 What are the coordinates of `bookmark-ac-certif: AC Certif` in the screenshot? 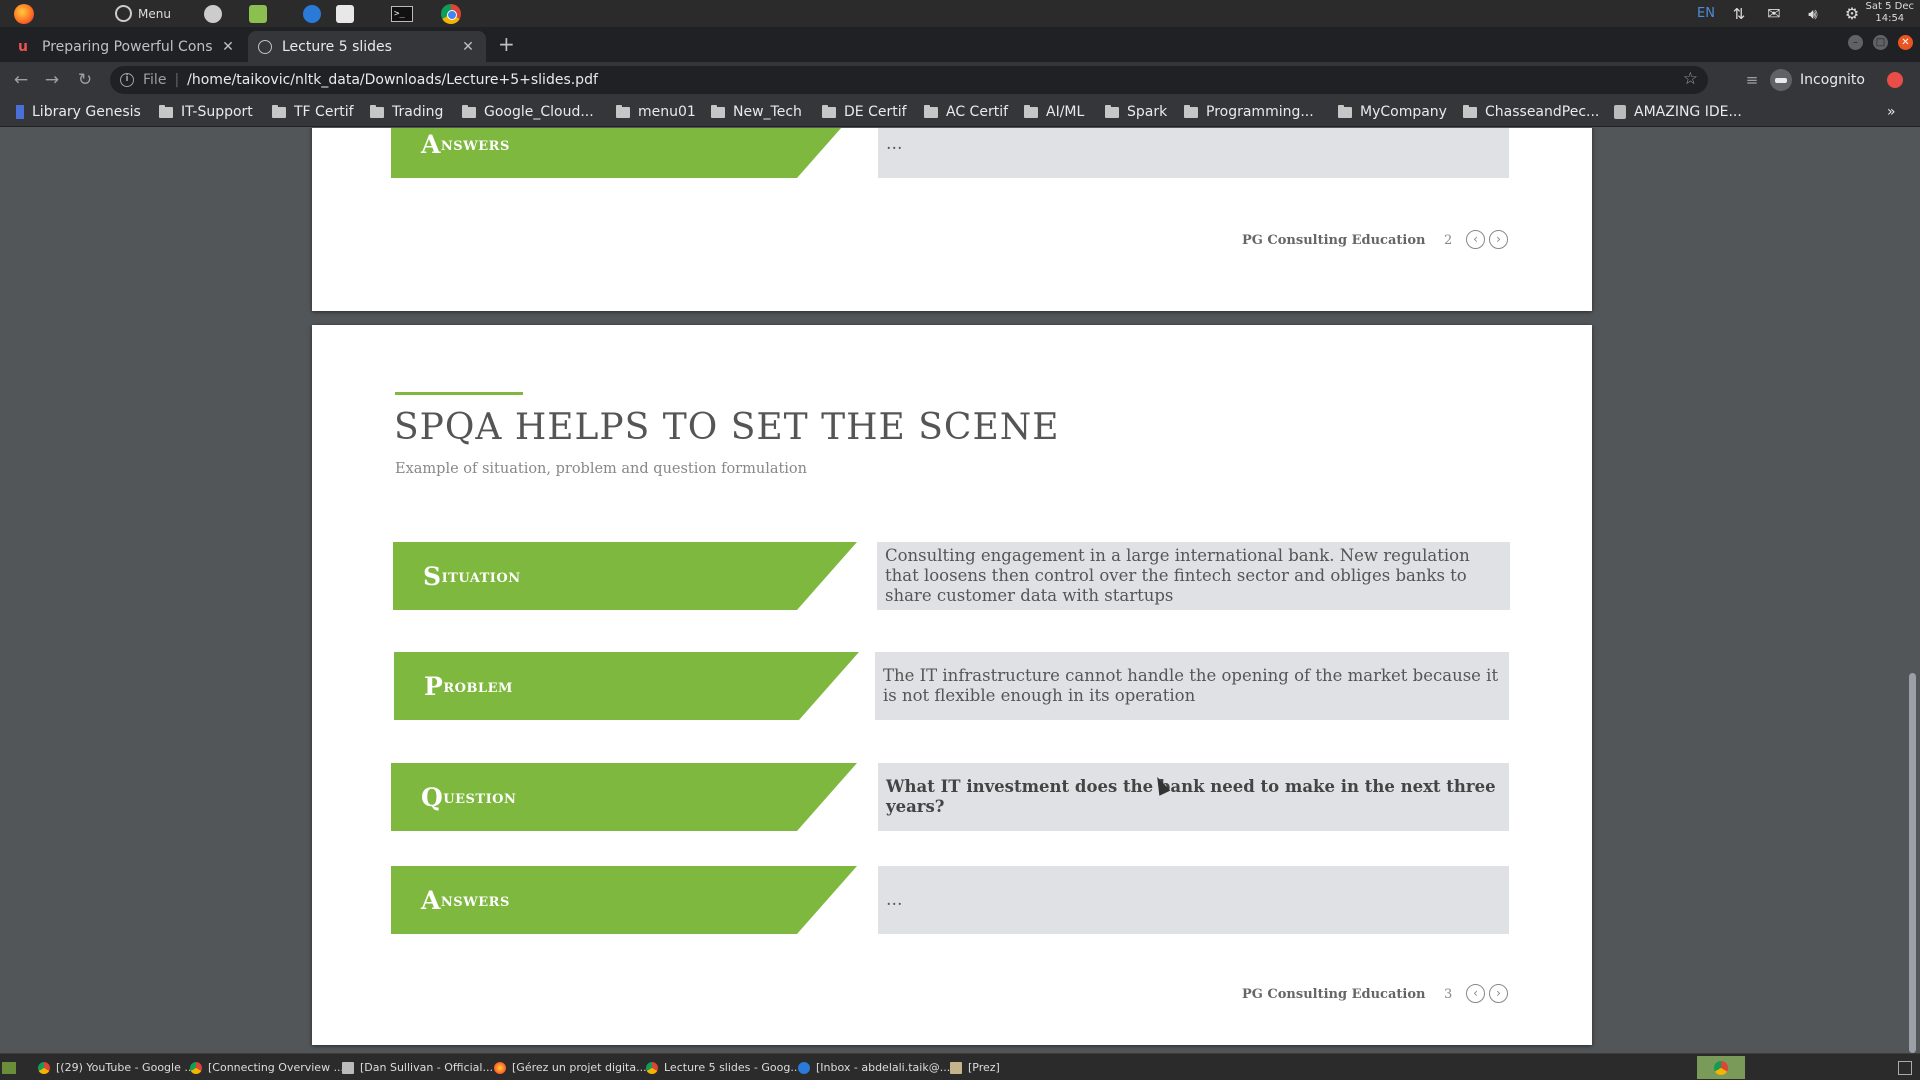 It's located at (966, 112).